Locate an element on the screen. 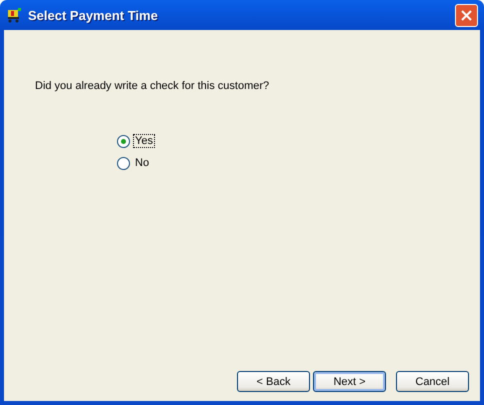 The image size is (484, 405). close-icon is located at coordinates (466, 15).